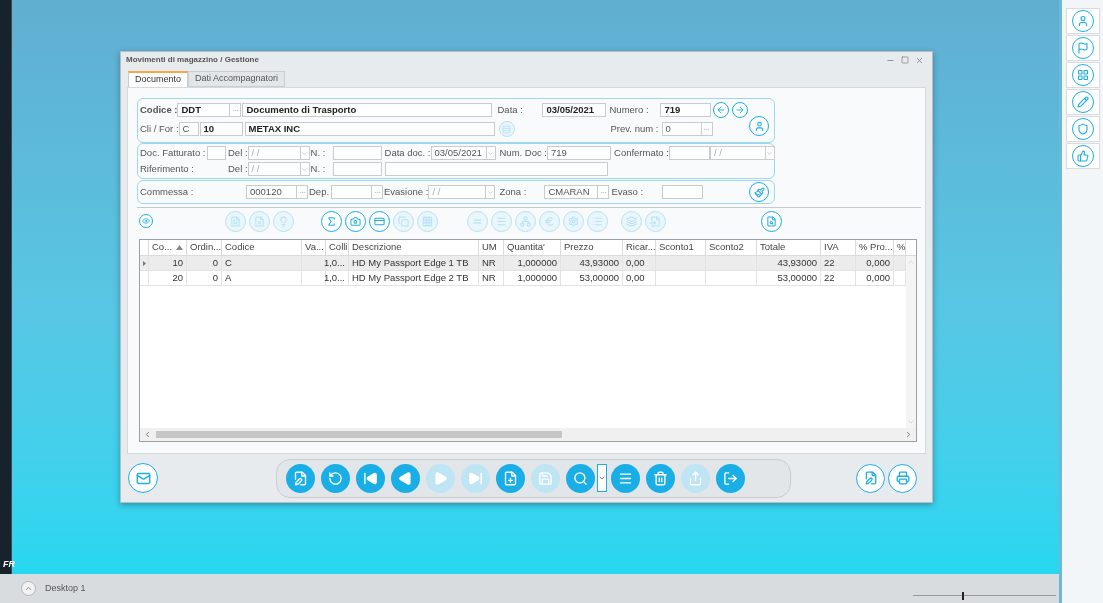 This screenshot has width=1103, height=603. Describe the element at coordinates (359, 434) in the screenshot. I see `scrollbar-thumb` at that location.